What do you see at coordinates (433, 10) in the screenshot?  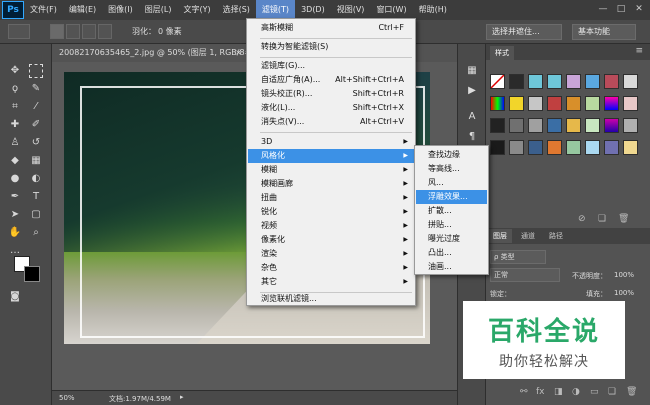 I see `menu-help: 帮助(H)` at bounding box center [433, 10].